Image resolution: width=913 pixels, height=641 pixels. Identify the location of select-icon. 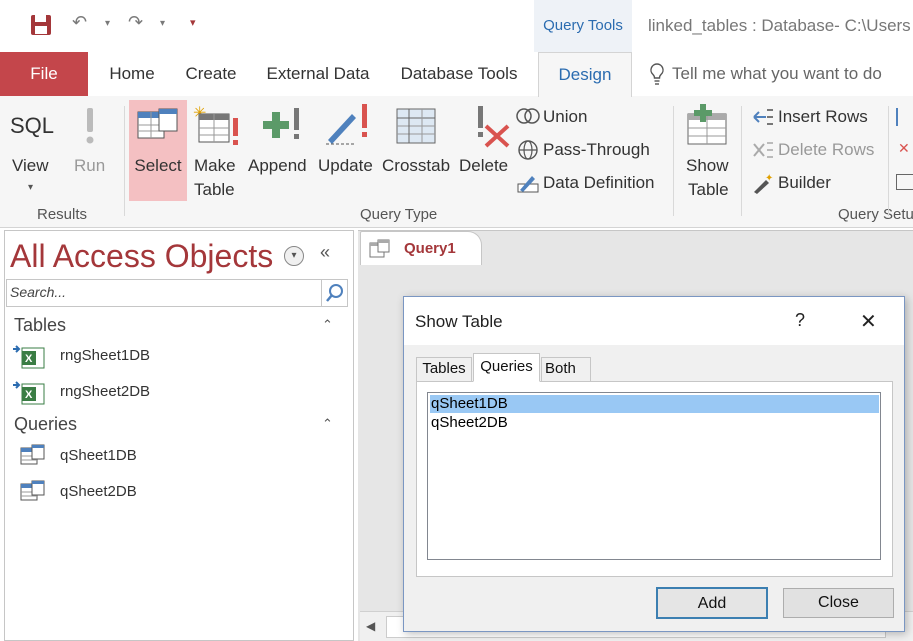
(158, 126).